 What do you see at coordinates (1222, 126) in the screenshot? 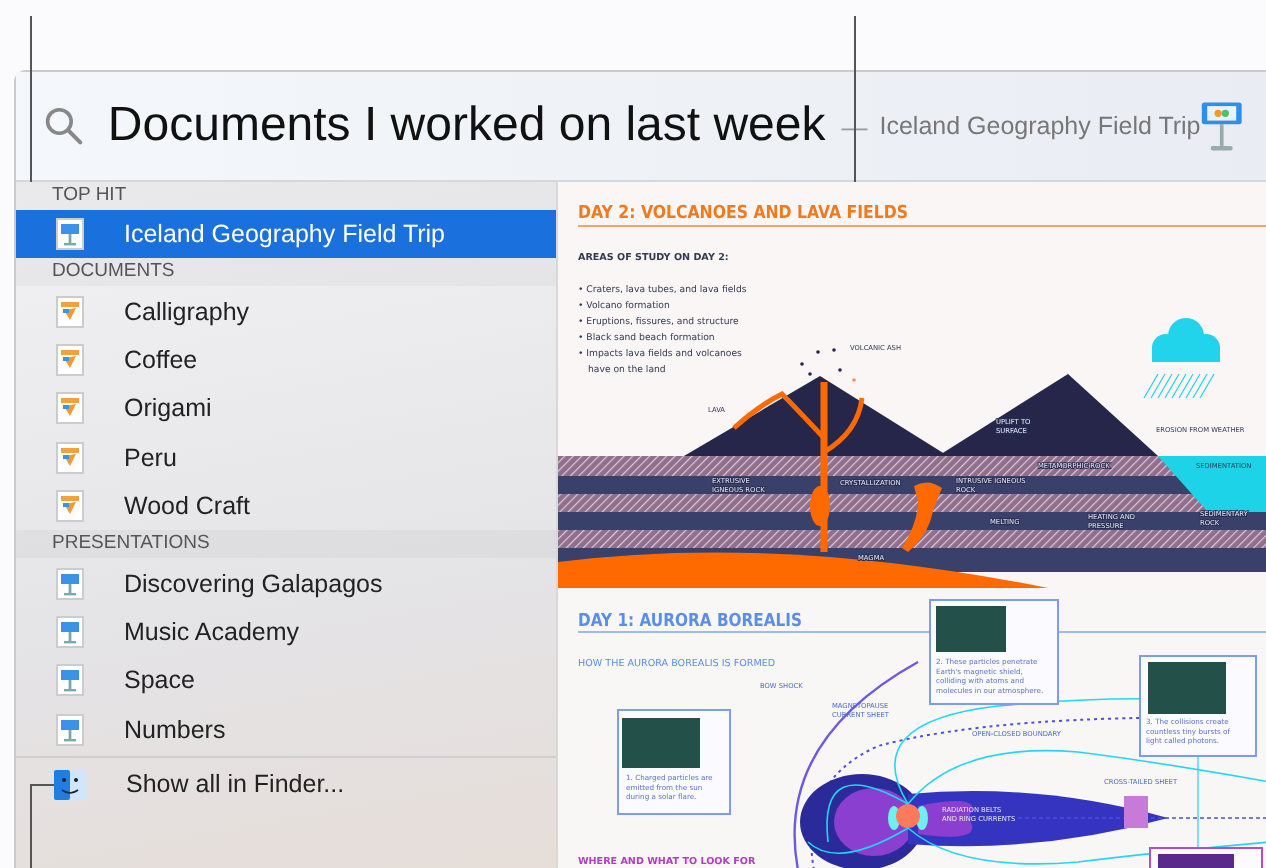
I see `lectern-app-icon` at bounding box center [1222, 126].